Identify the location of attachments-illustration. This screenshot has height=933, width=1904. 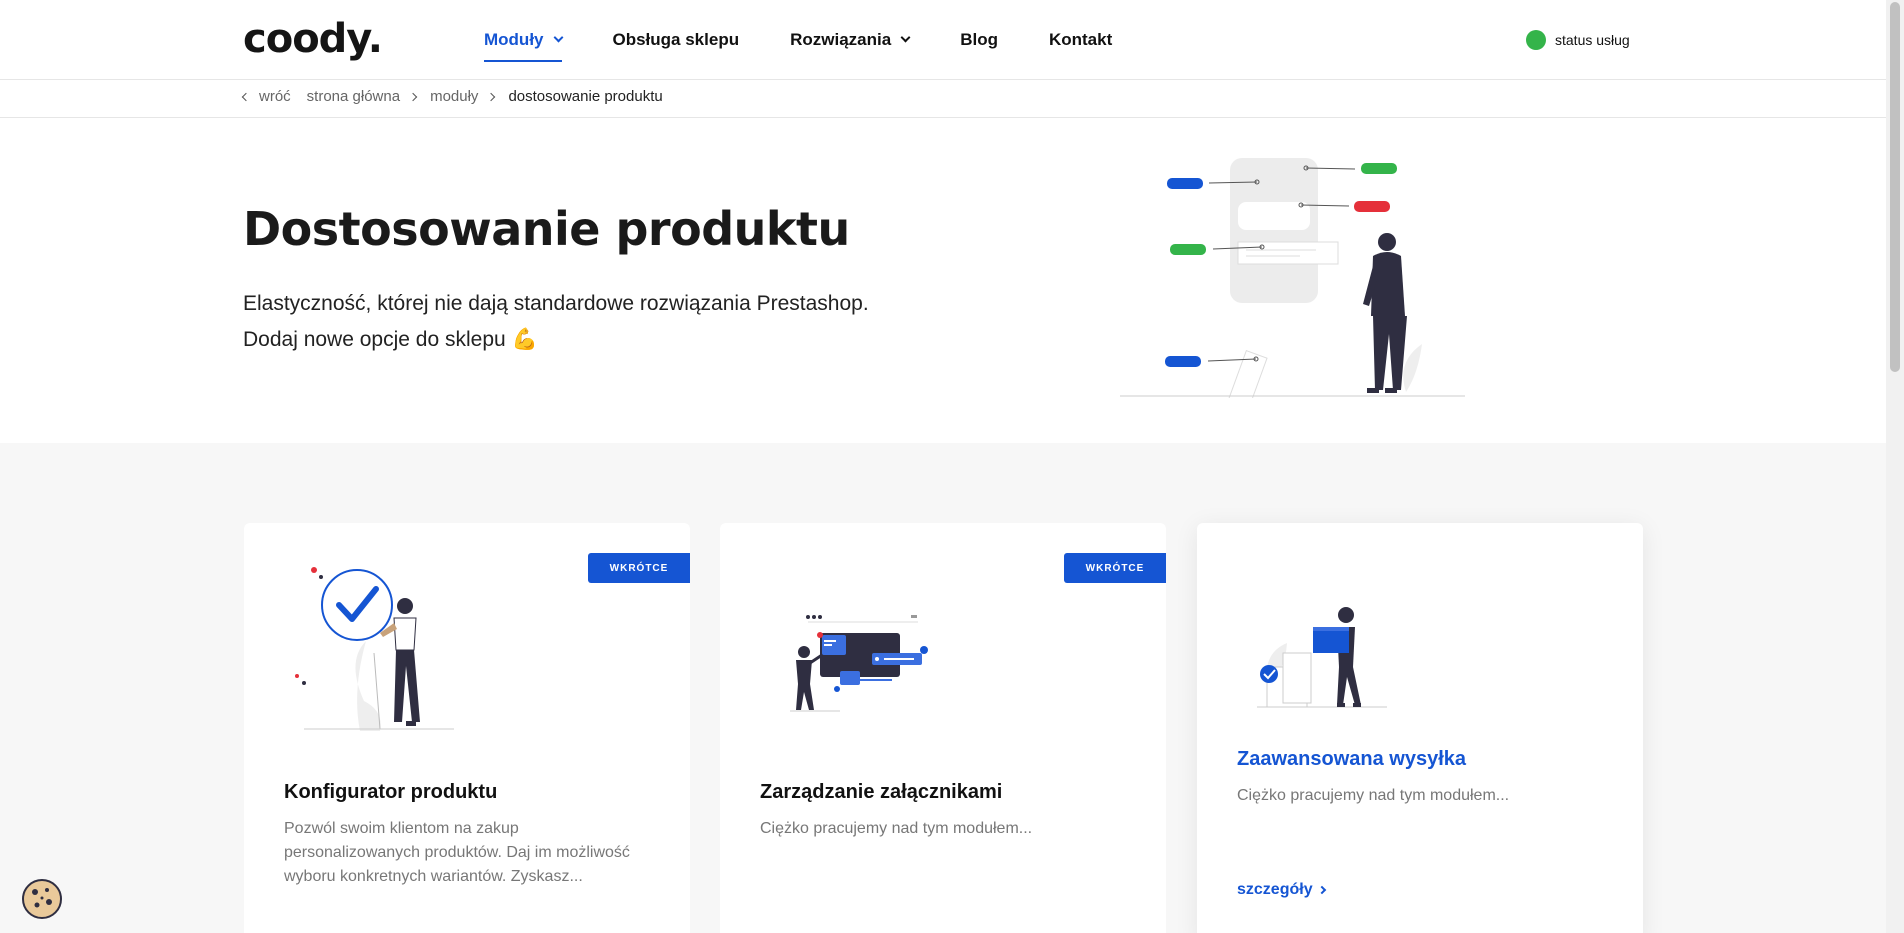
(859, 663).